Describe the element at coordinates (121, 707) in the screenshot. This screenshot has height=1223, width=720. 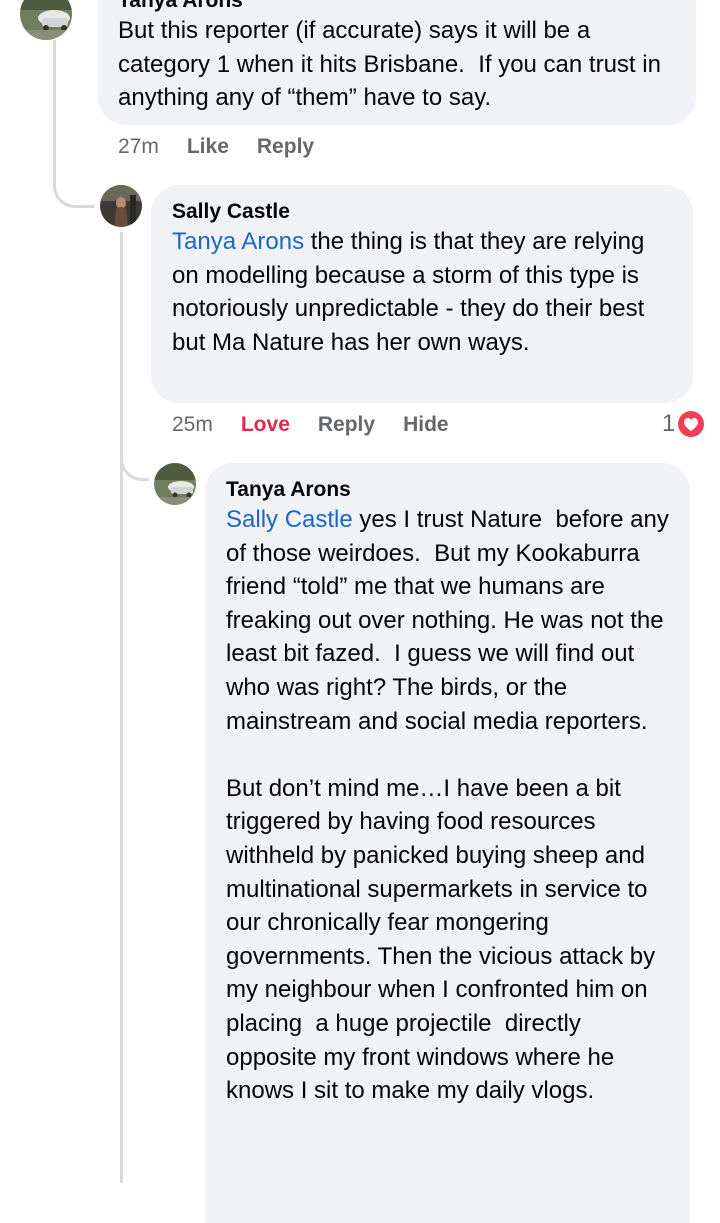
I see `thread-line-reply` at that location.